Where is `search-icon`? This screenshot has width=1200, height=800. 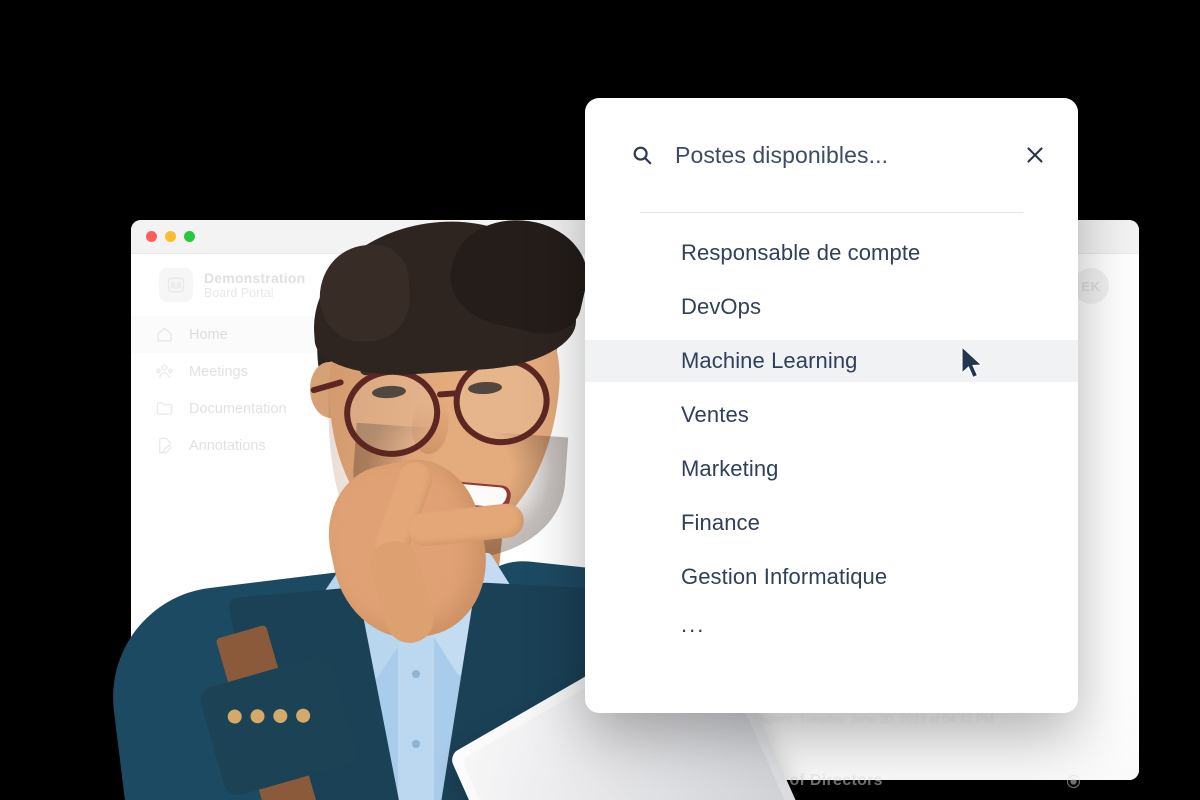 search-icon is located at coordinates (642, 155).